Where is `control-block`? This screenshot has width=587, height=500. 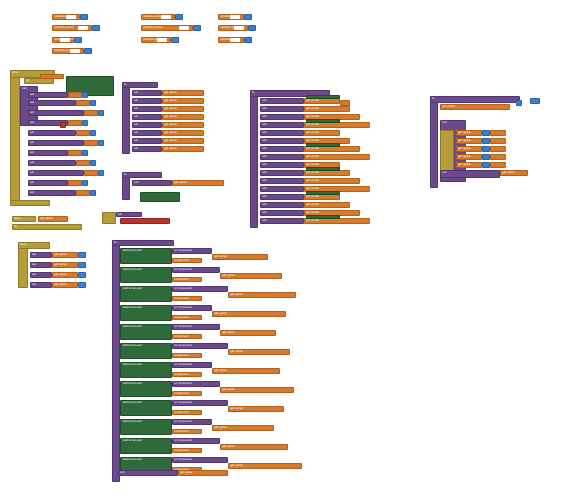
control-block is located at coordinates (109, 218).